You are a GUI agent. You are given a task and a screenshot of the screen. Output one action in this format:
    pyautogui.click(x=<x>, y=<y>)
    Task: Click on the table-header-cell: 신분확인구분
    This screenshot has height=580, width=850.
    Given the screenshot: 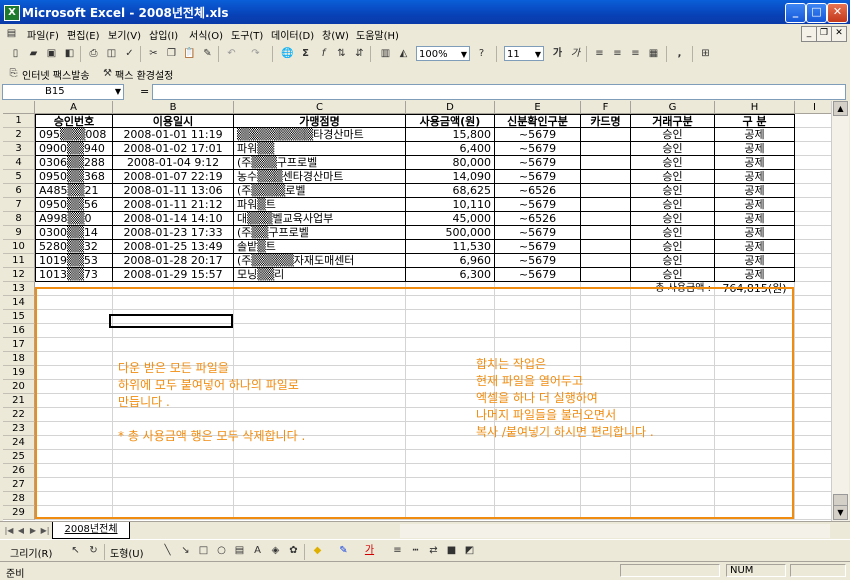 What is the action you would take?
    pyautogui.click(x=538, y=121)
    